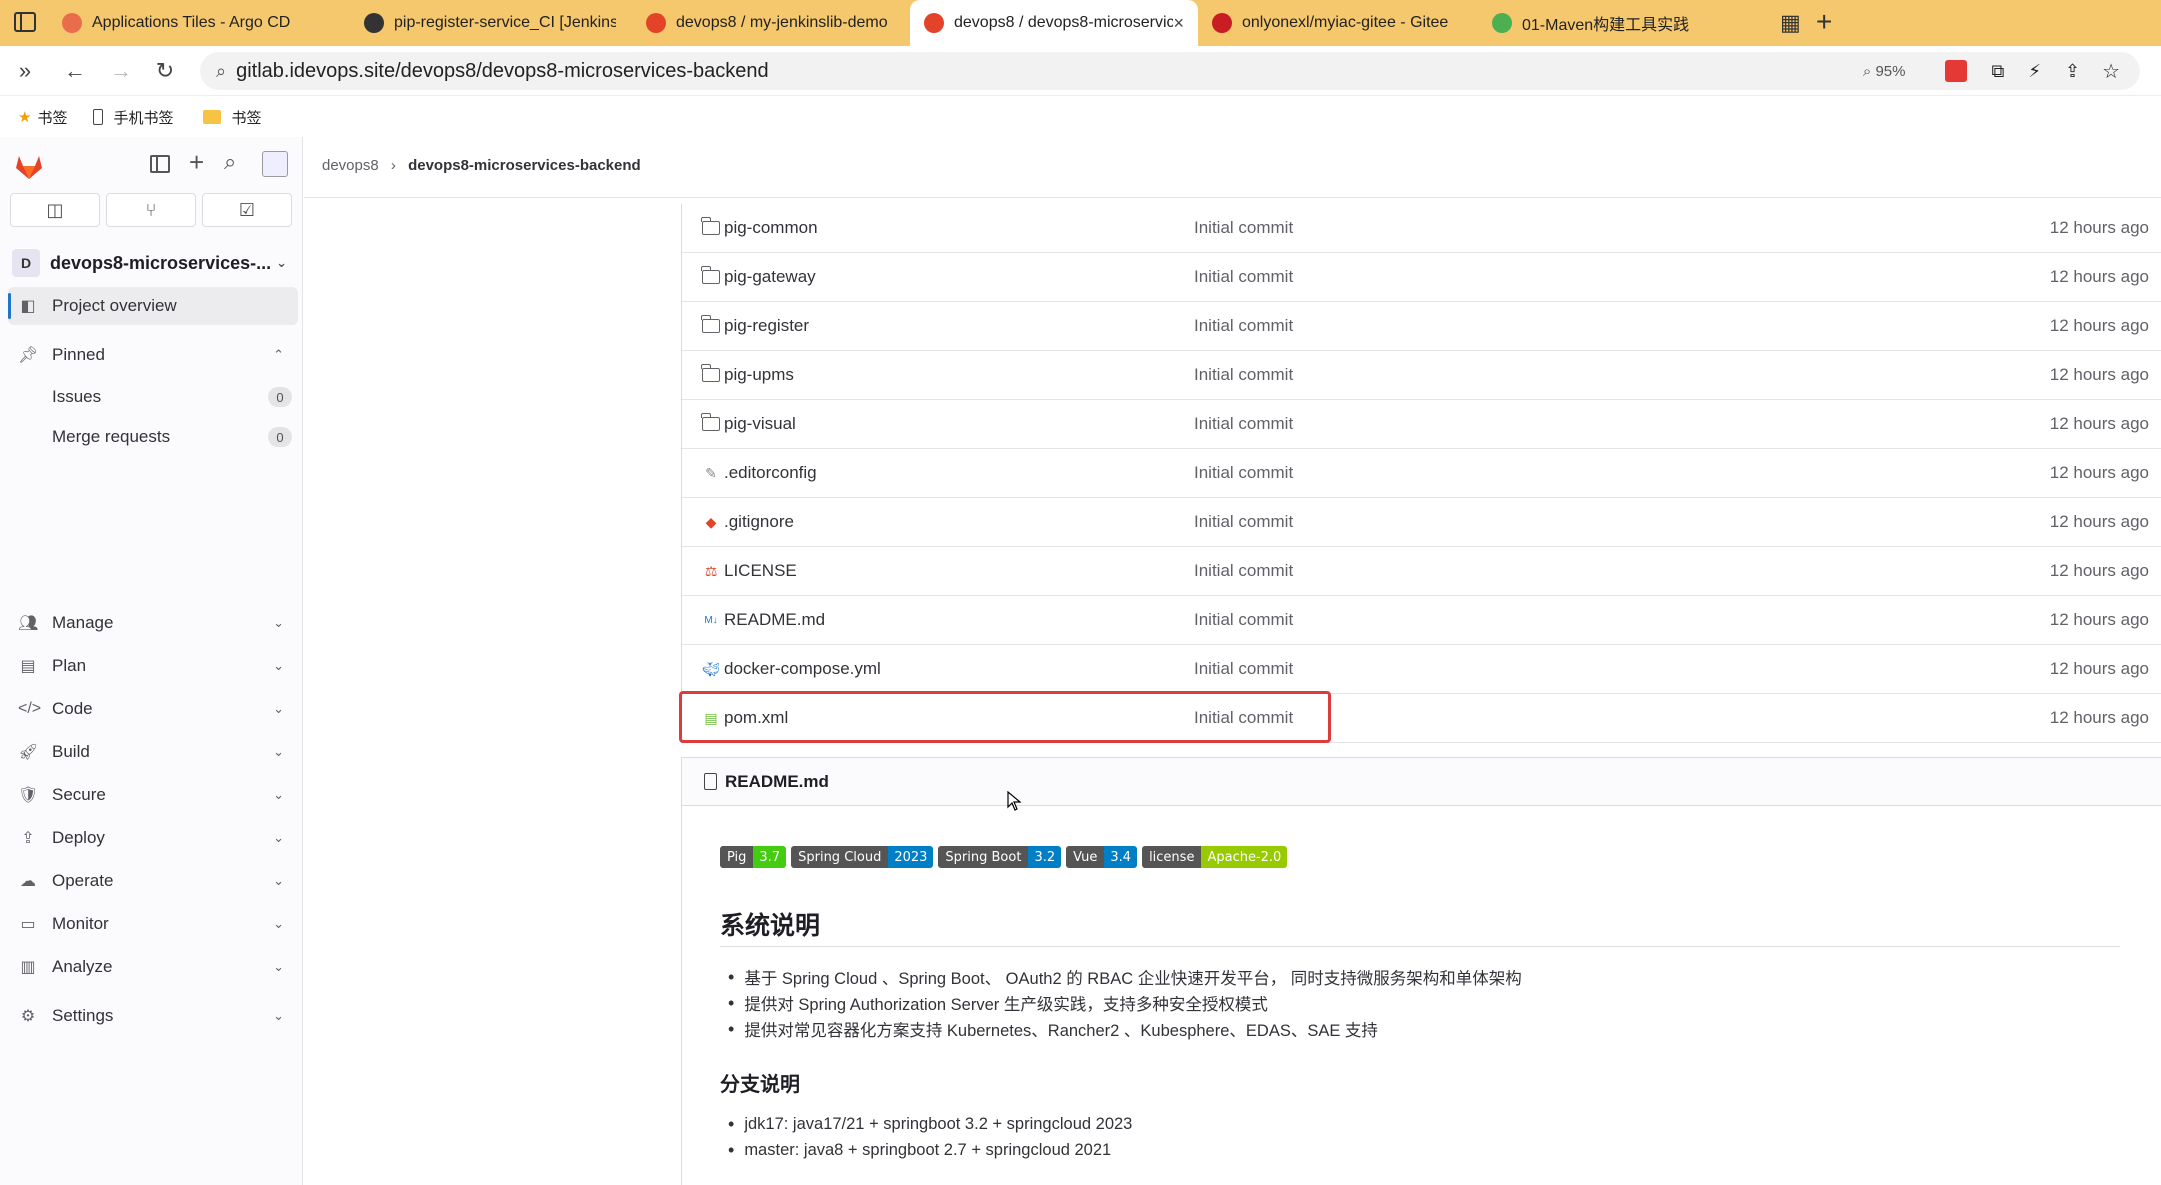  I want to click on create-new-icon: +, so click(196, 162).